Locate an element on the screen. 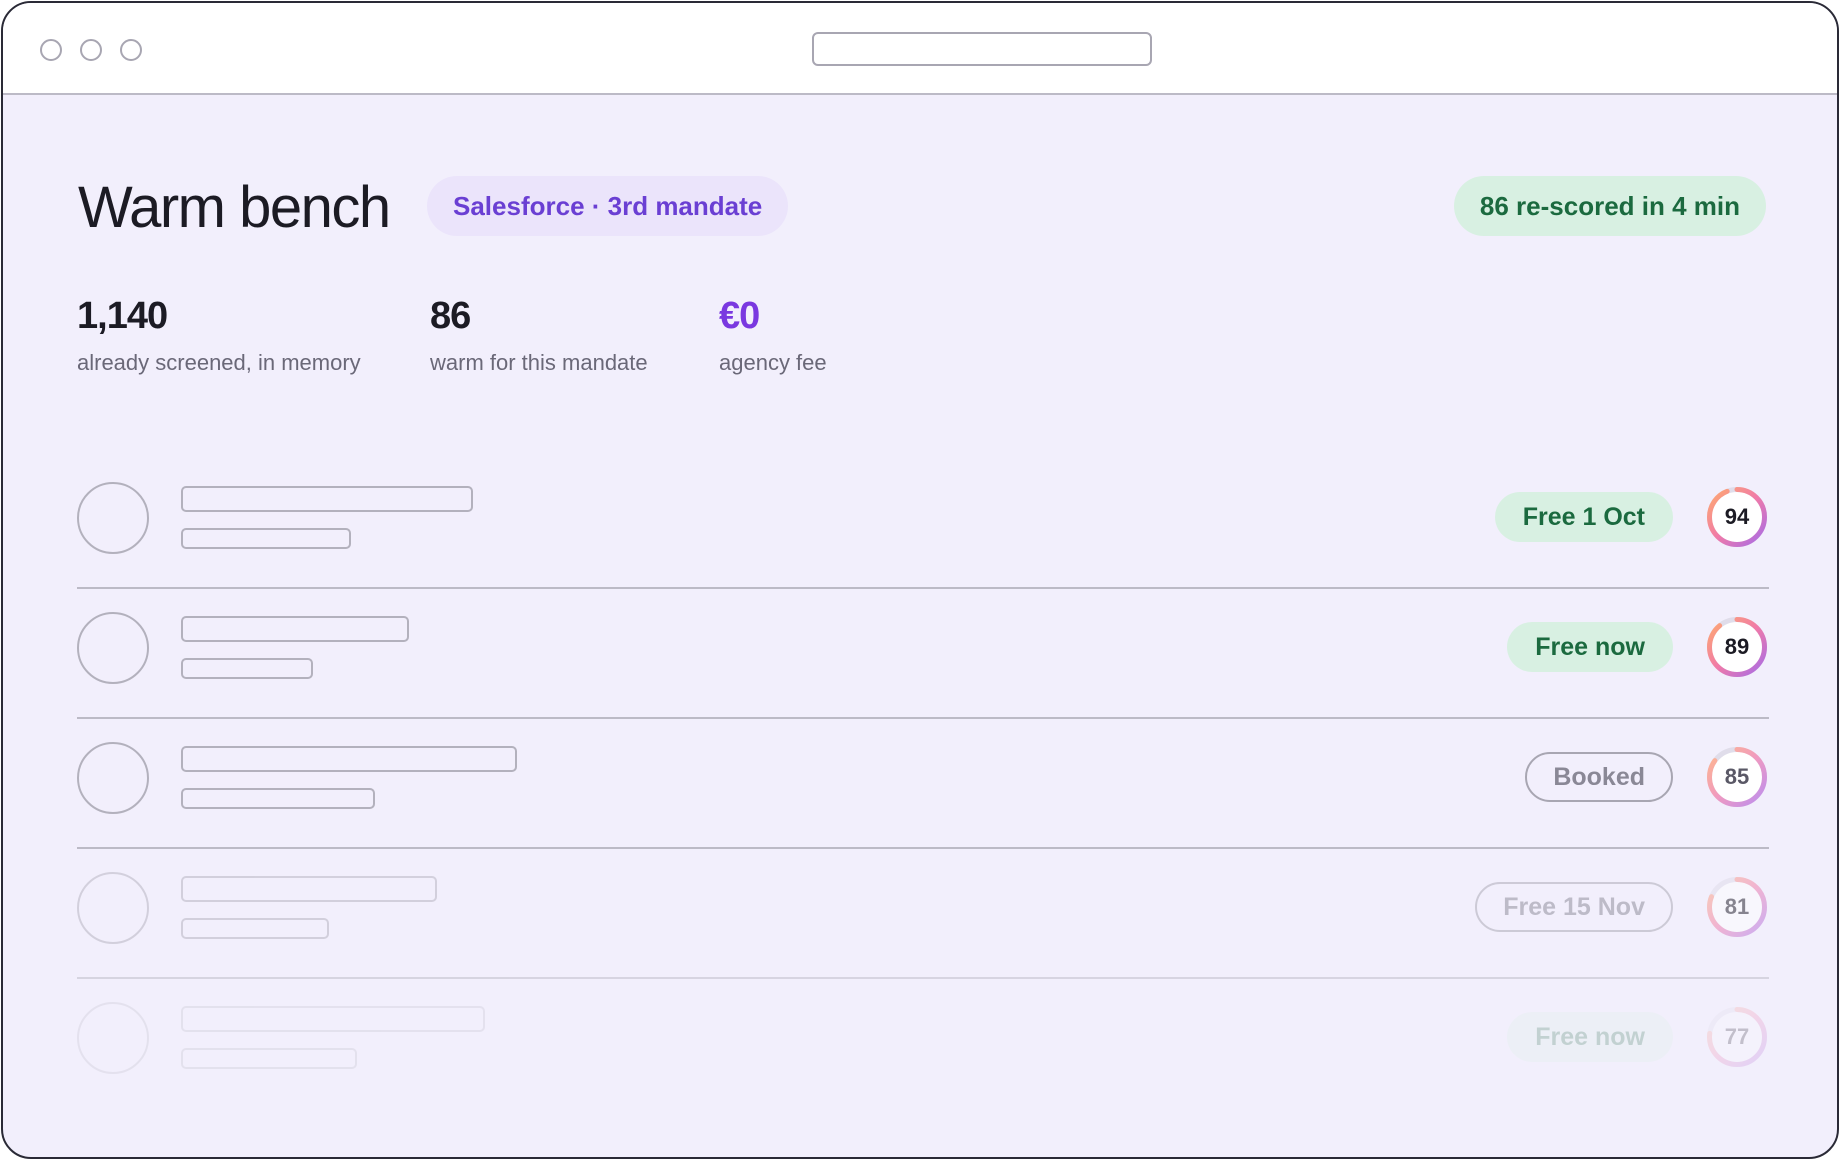 This screenshot has width=1840, height=1160. candidate-row: Free 15 Nov 81 is located at coordinates (923, 914).